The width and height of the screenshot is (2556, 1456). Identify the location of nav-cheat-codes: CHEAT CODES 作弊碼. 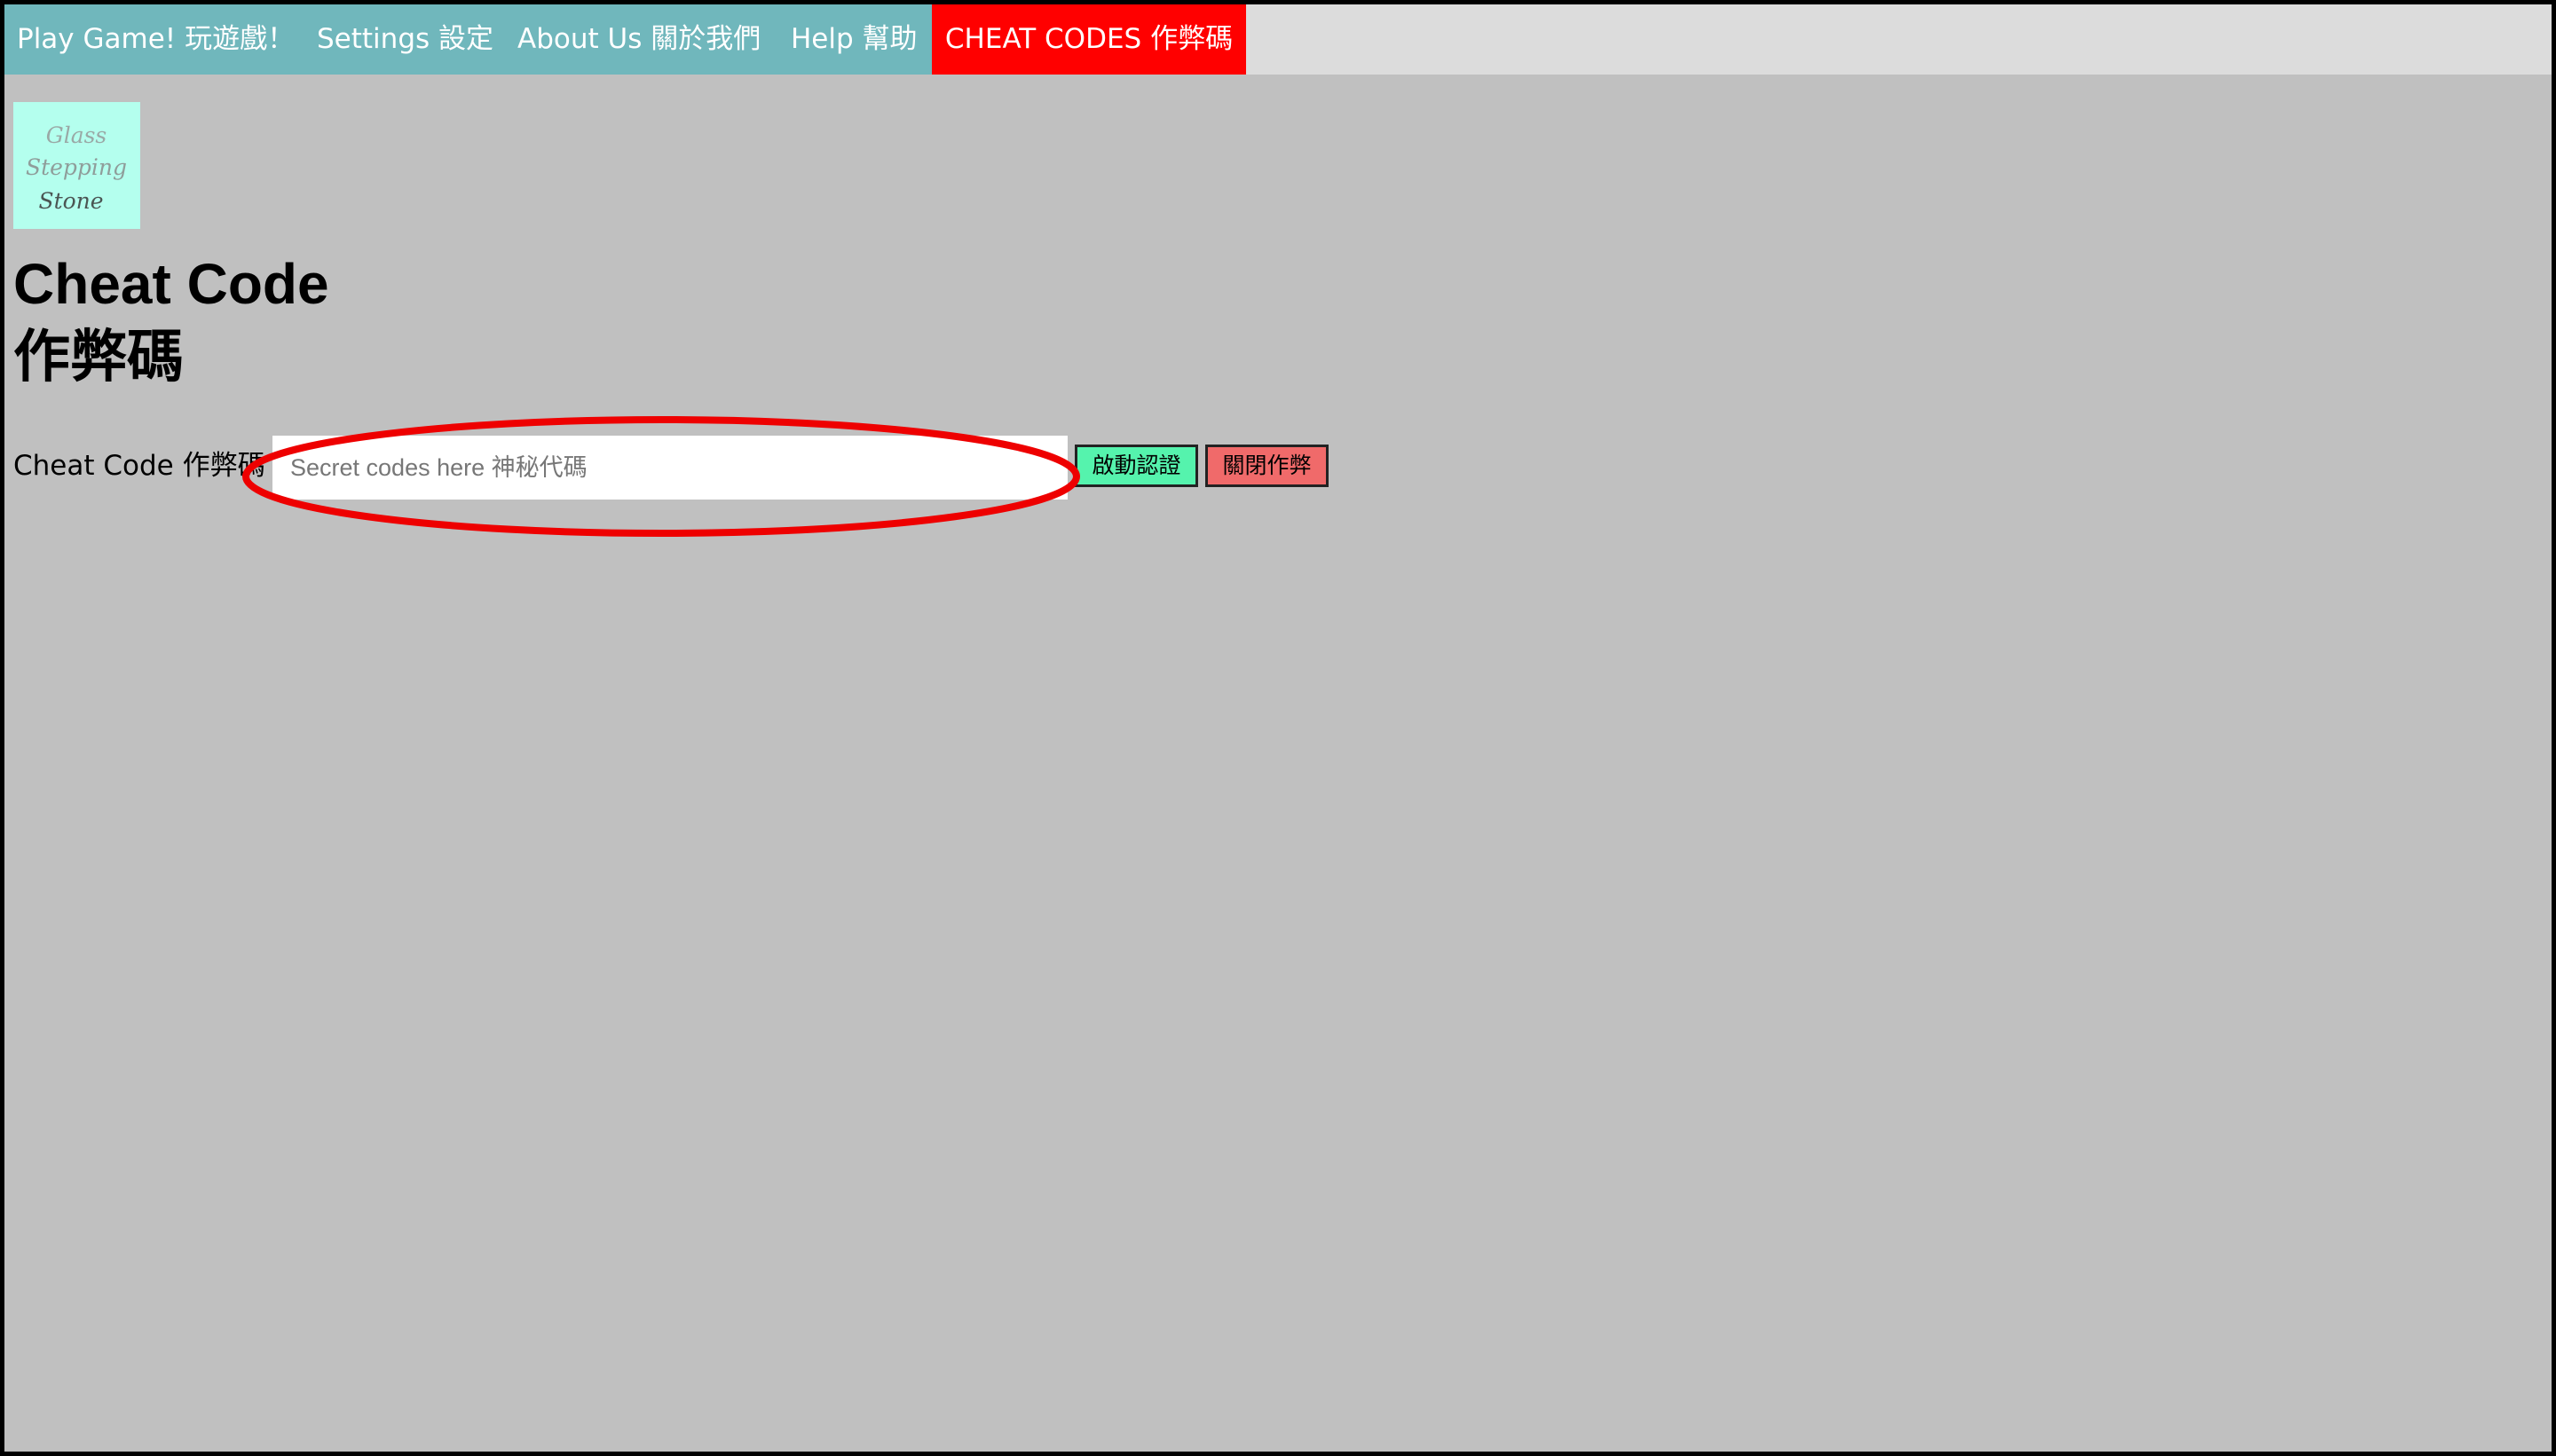
(1089, 39).